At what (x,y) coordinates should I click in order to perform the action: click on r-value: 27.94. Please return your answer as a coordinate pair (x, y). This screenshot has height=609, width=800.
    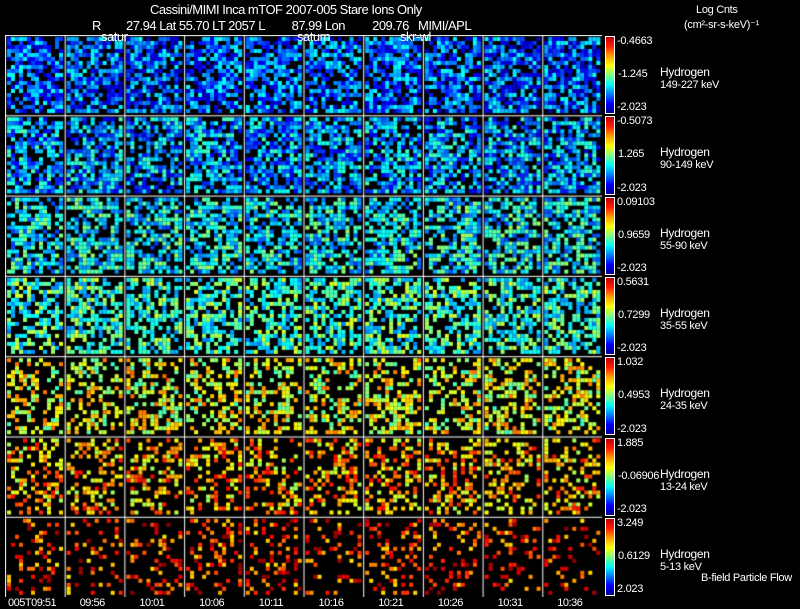
    Looking at the image, I should click on (141, 25).